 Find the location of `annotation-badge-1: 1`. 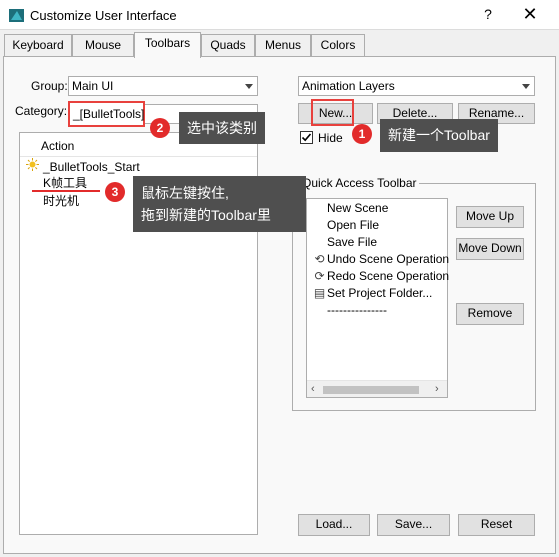

annotation-badge-1: 1 is located at coordinates (362, 134).